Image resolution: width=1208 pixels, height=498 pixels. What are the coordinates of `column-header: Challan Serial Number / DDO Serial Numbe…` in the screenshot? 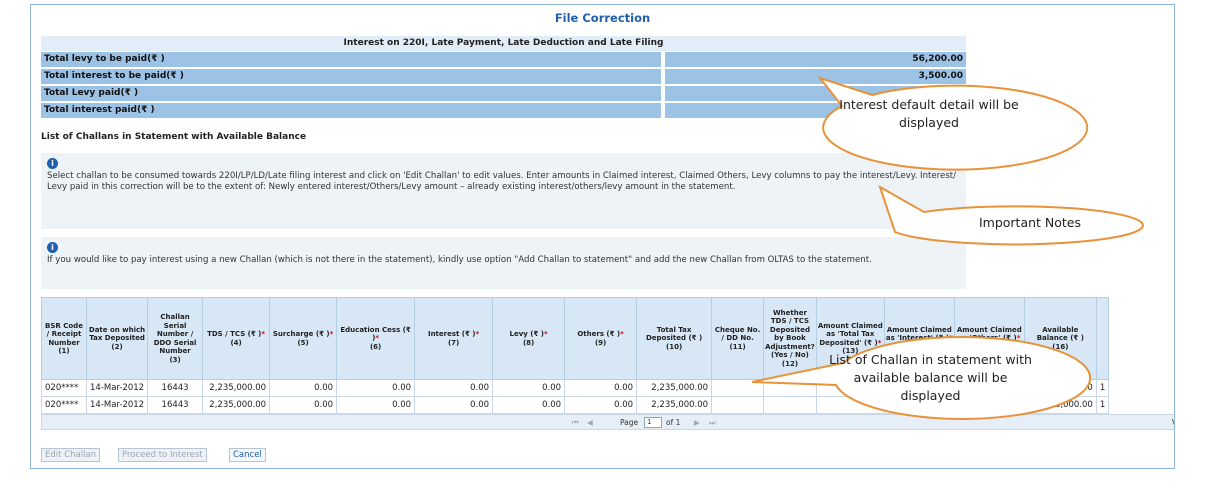 It's located at (175, 338).